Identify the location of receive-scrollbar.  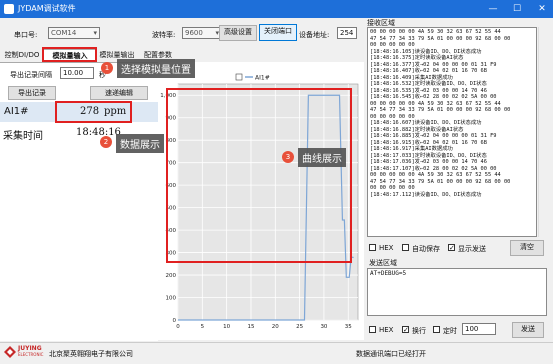
(543, 132).